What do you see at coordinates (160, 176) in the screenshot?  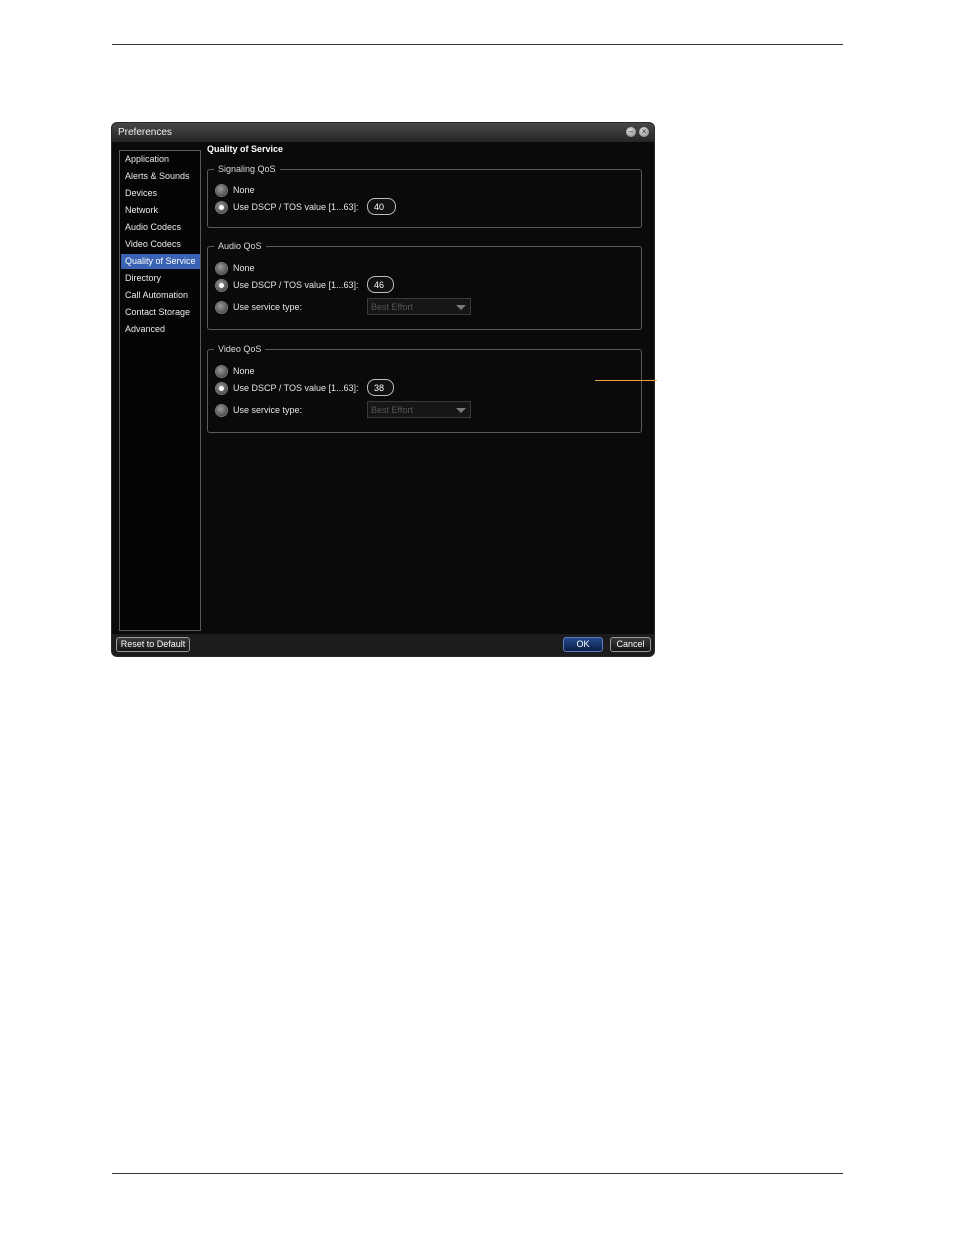 I see `sidebar-item-alerts-sounds: Alerts & Sounds` at bounding box center [160, 176].